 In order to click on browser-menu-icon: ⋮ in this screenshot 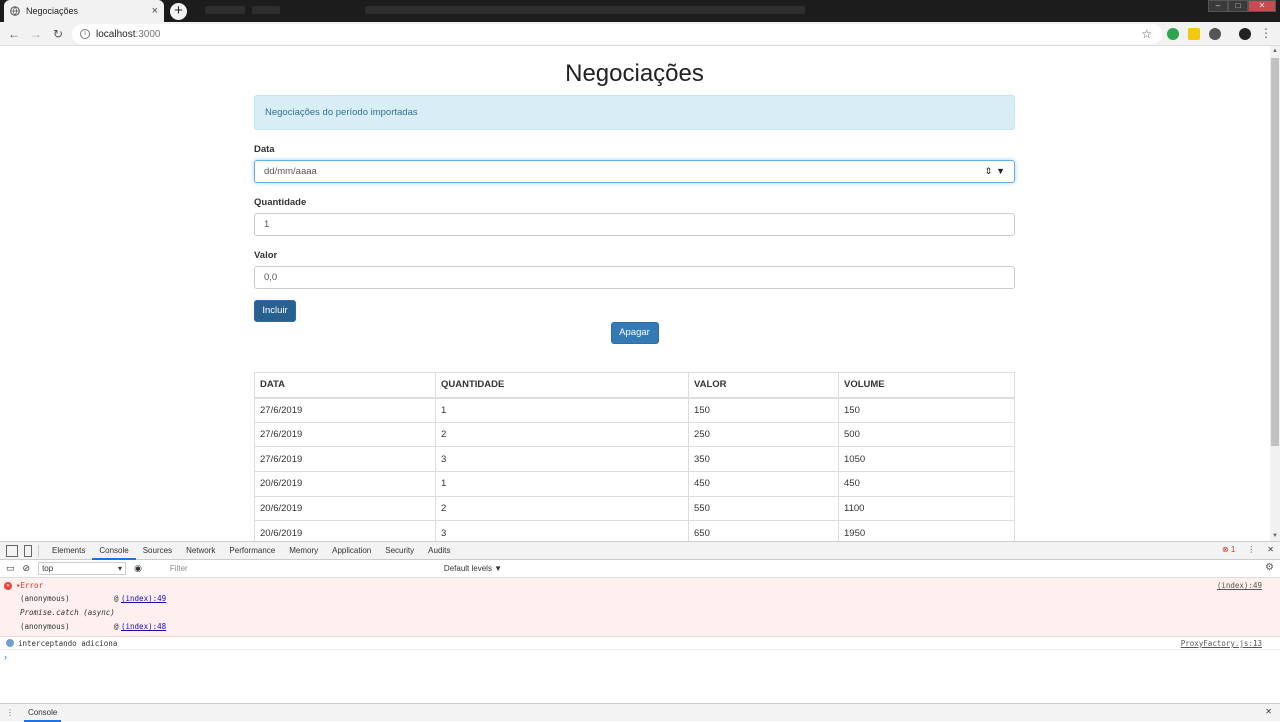, I will do `click(1266, 33)`.